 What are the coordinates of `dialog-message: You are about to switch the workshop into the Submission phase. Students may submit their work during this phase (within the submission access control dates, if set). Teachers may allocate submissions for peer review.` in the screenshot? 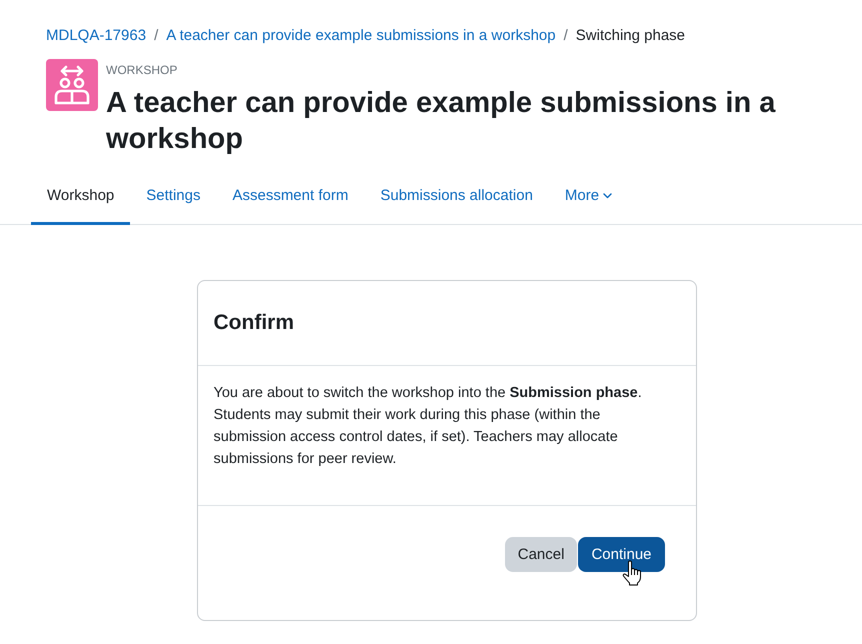 It's located at (428, 426).